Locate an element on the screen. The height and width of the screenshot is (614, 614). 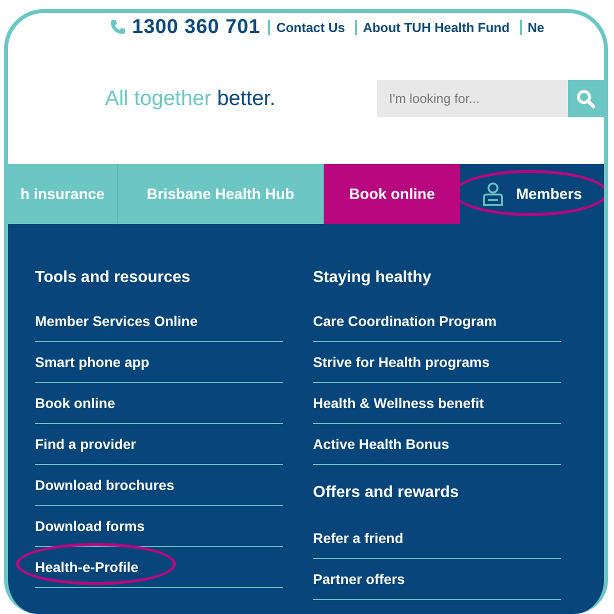
menu-link: Smart phone app is located at coordinates (159, 362).